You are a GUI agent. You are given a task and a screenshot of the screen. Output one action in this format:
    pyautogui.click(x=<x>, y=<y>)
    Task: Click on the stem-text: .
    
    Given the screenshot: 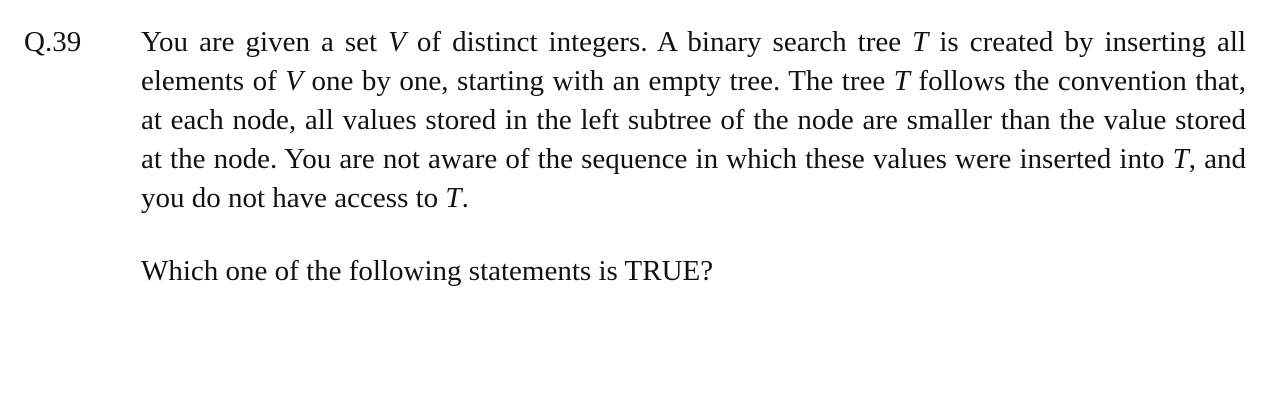 What is the action you would take?
    pyautogui.click(x=465, y=198)
    